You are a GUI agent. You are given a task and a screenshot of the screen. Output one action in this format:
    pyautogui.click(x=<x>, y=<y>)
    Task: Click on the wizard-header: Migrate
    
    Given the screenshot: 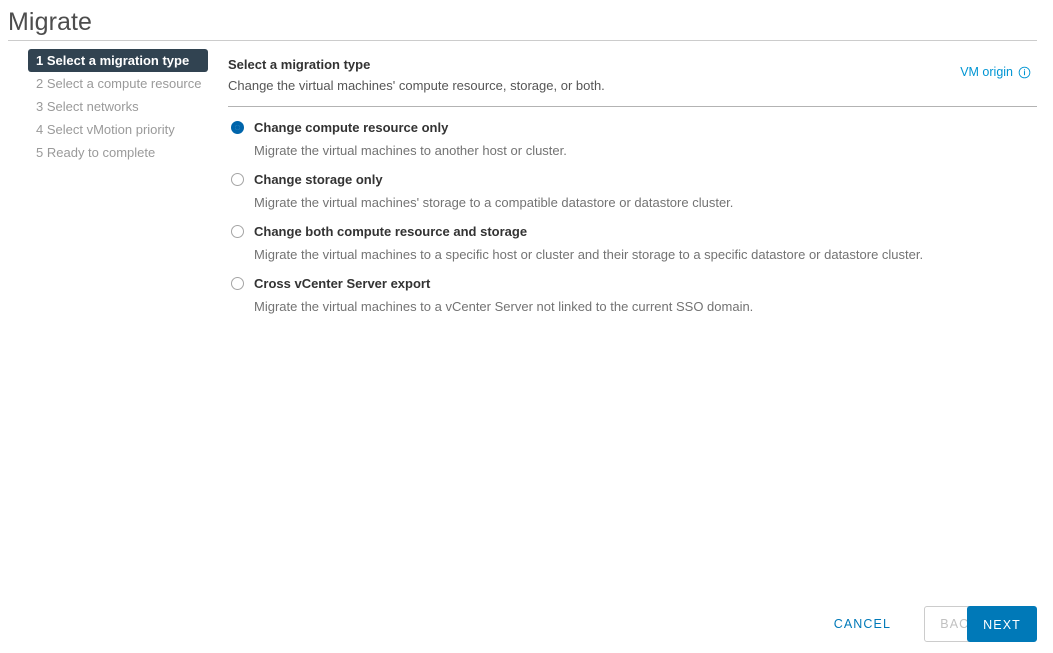 What is the action you would take?
    pyautogui.click(x=526, y=20)
    